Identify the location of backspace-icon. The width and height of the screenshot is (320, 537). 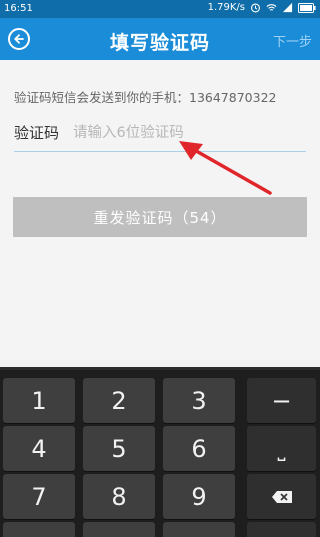
(281, 496).